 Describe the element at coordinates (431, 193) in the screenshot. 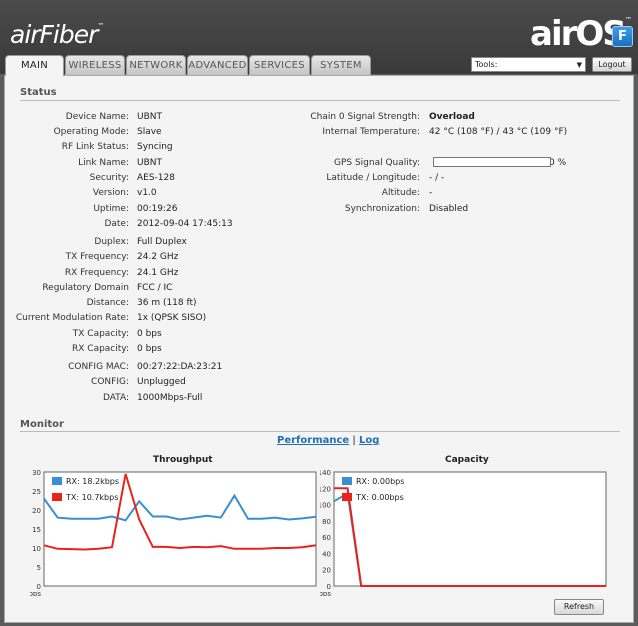

I see `status-value: -` at that location.